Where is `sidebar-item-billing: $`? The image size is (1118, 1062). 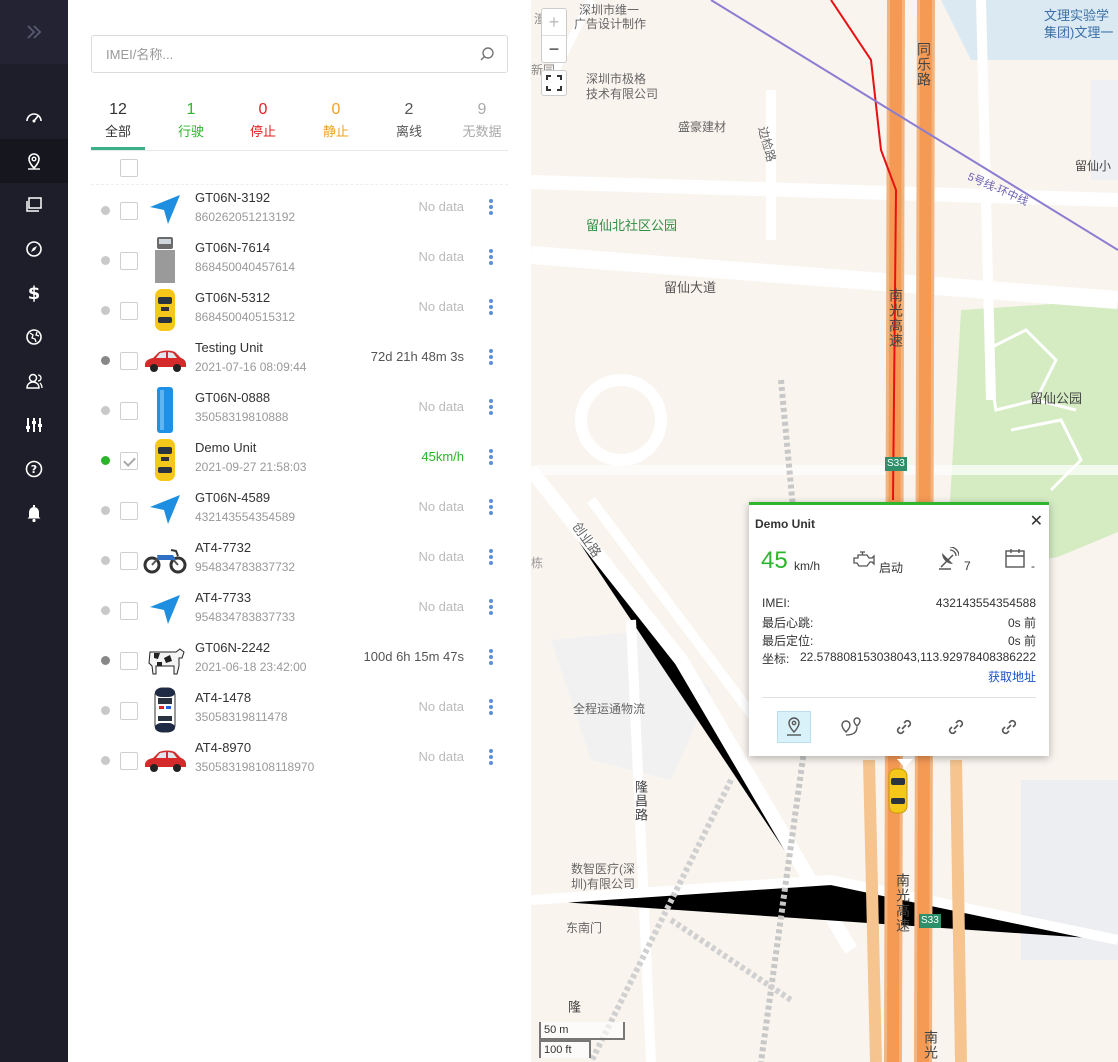
sidebar-item-billing: $ is located at coordinates (34, 293).